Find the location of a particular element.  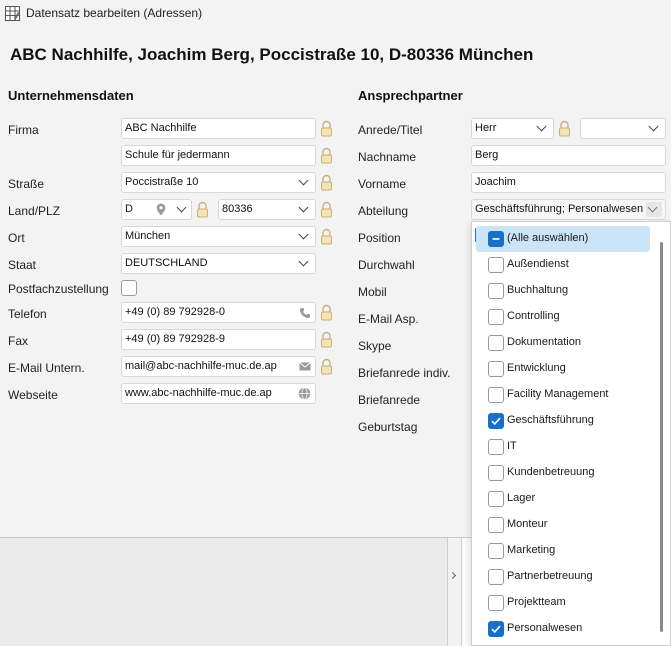

dropdown-option: Kundenbetreuung is located at coordinates (563, 473).